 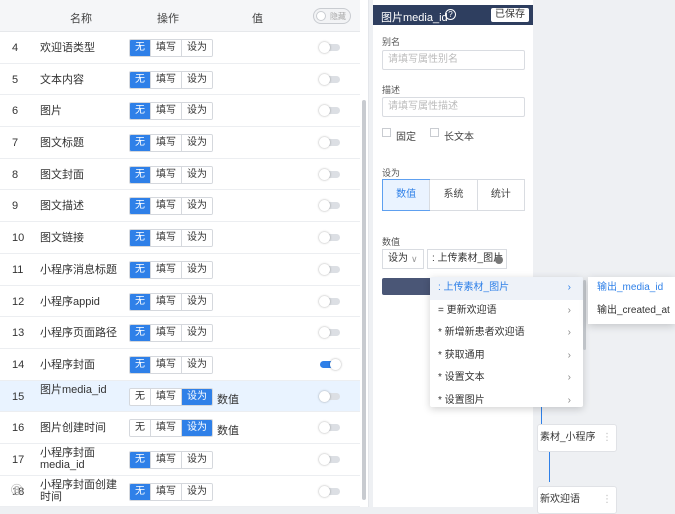 What do you see at coordinates (364, 300) in the screenshot?
I see `table-scrollbar` at bounding box center [364, 300].